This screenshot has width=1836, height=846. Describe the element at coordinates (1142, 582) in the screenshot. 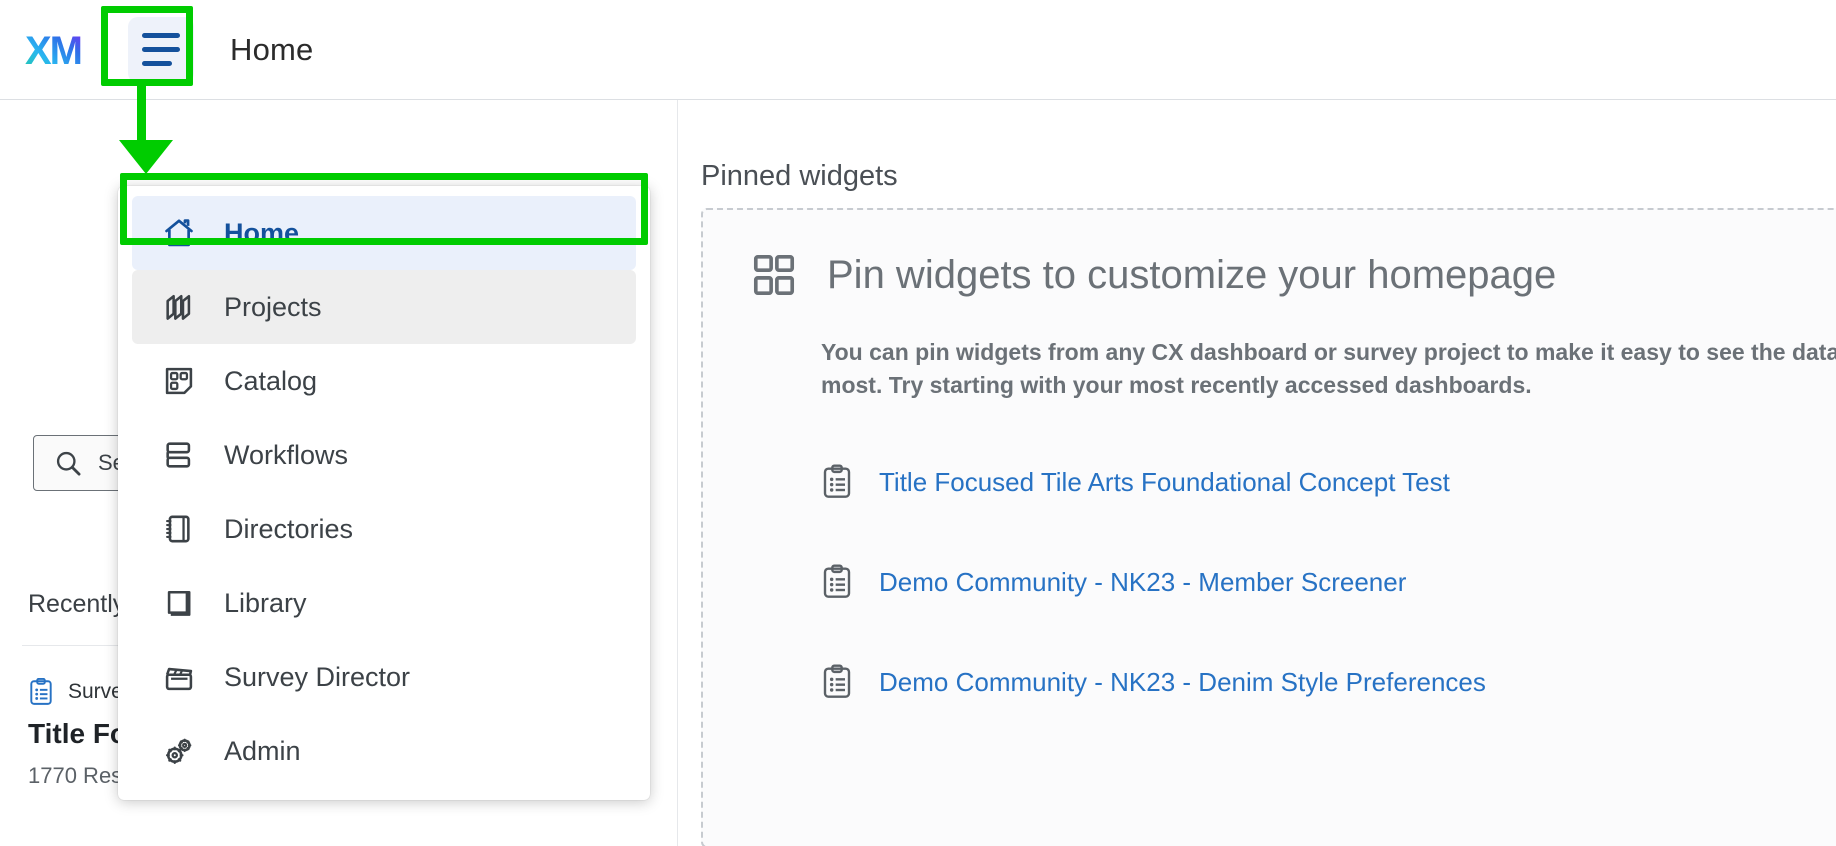

I see `pinned-suggestion-link: Demo Community - NK23 - Member Screener` at that location.